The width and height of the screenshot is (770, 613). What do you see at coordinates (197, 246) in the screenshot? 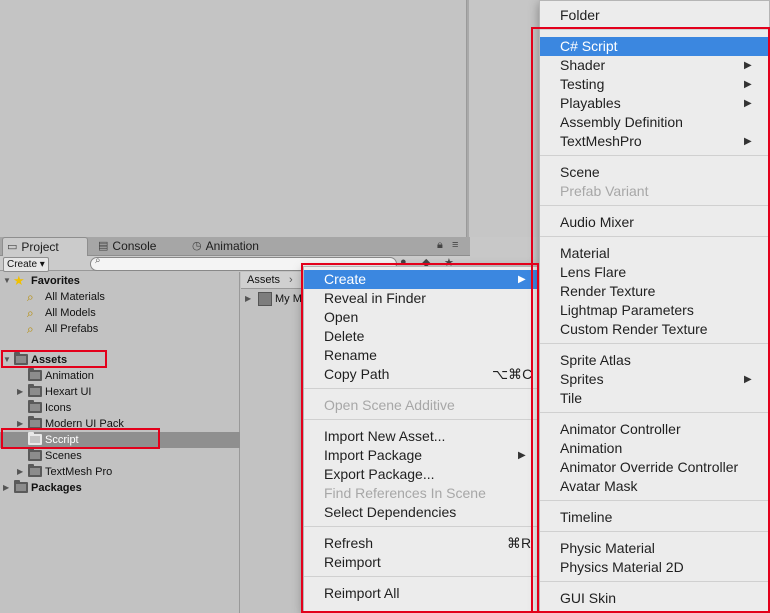
I see `animation-clock-icon: ◷` at bounding box center [197, 246].